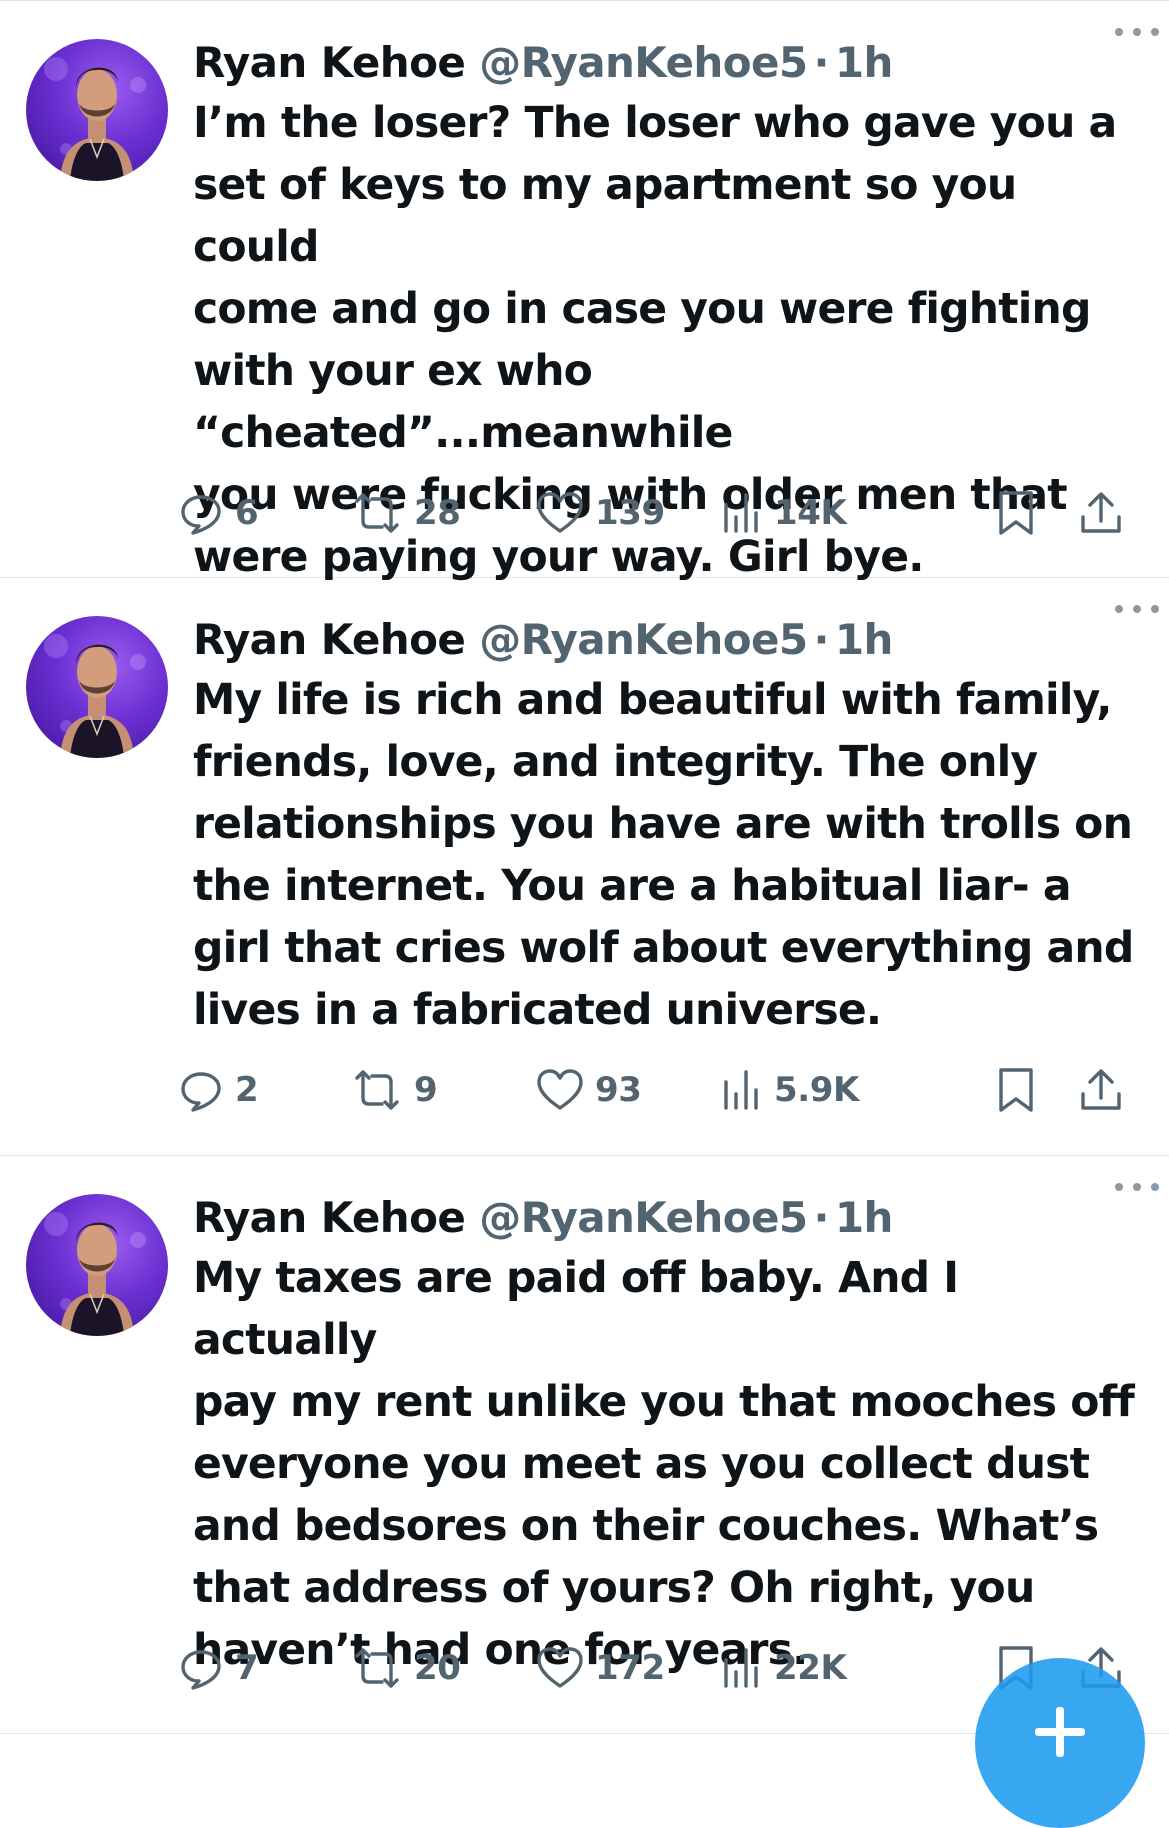 This screenshot has height=1828, width=1169. I want to click on views-button: 5.9K, so click(789, 1090).